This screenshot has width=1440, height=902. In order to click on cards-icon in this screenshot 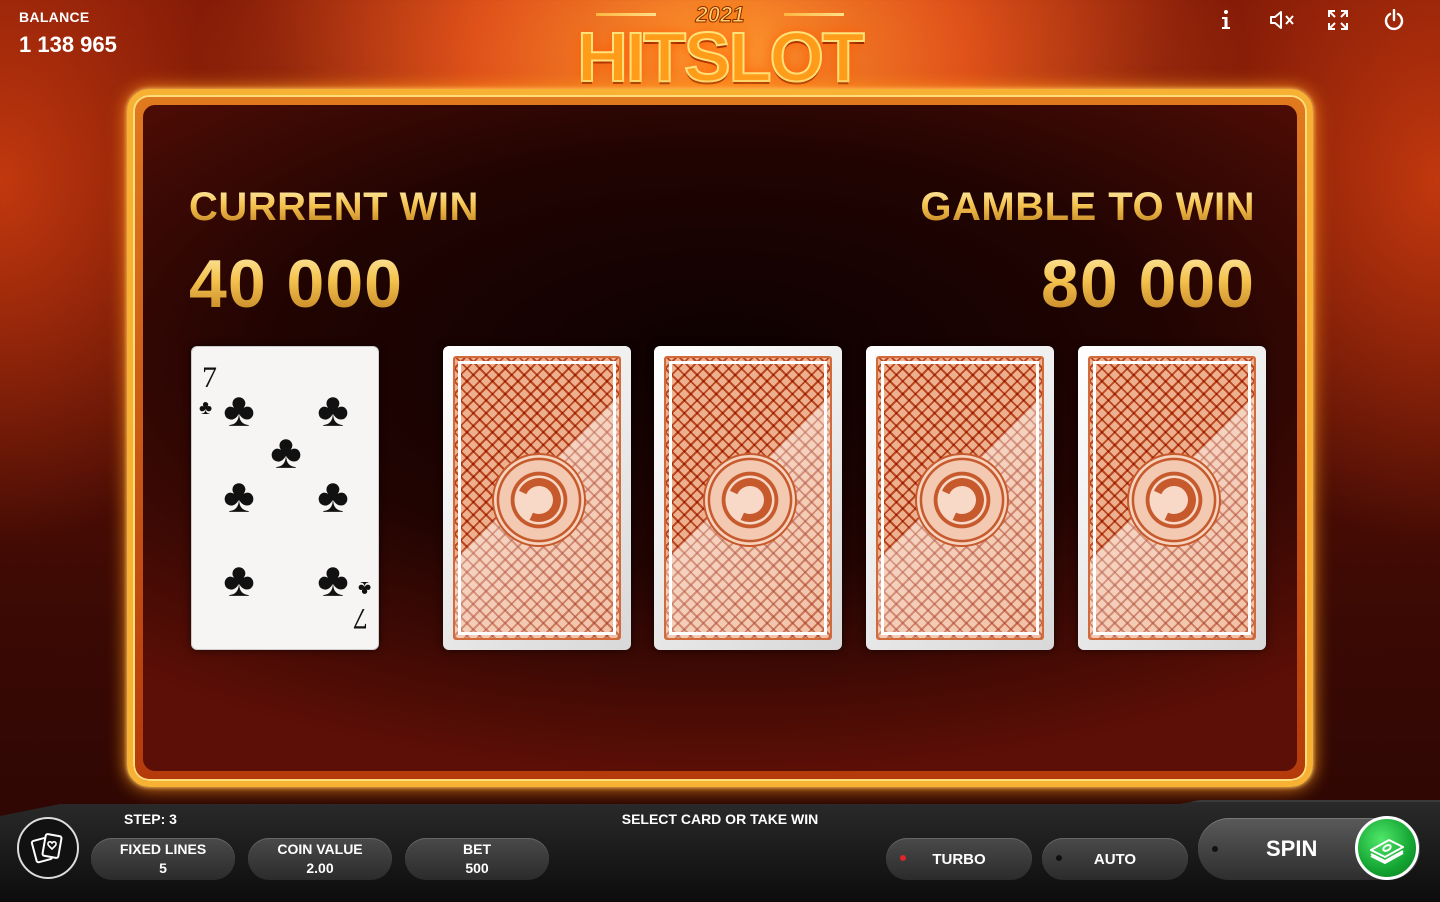, I will do `click(46, 848)`.